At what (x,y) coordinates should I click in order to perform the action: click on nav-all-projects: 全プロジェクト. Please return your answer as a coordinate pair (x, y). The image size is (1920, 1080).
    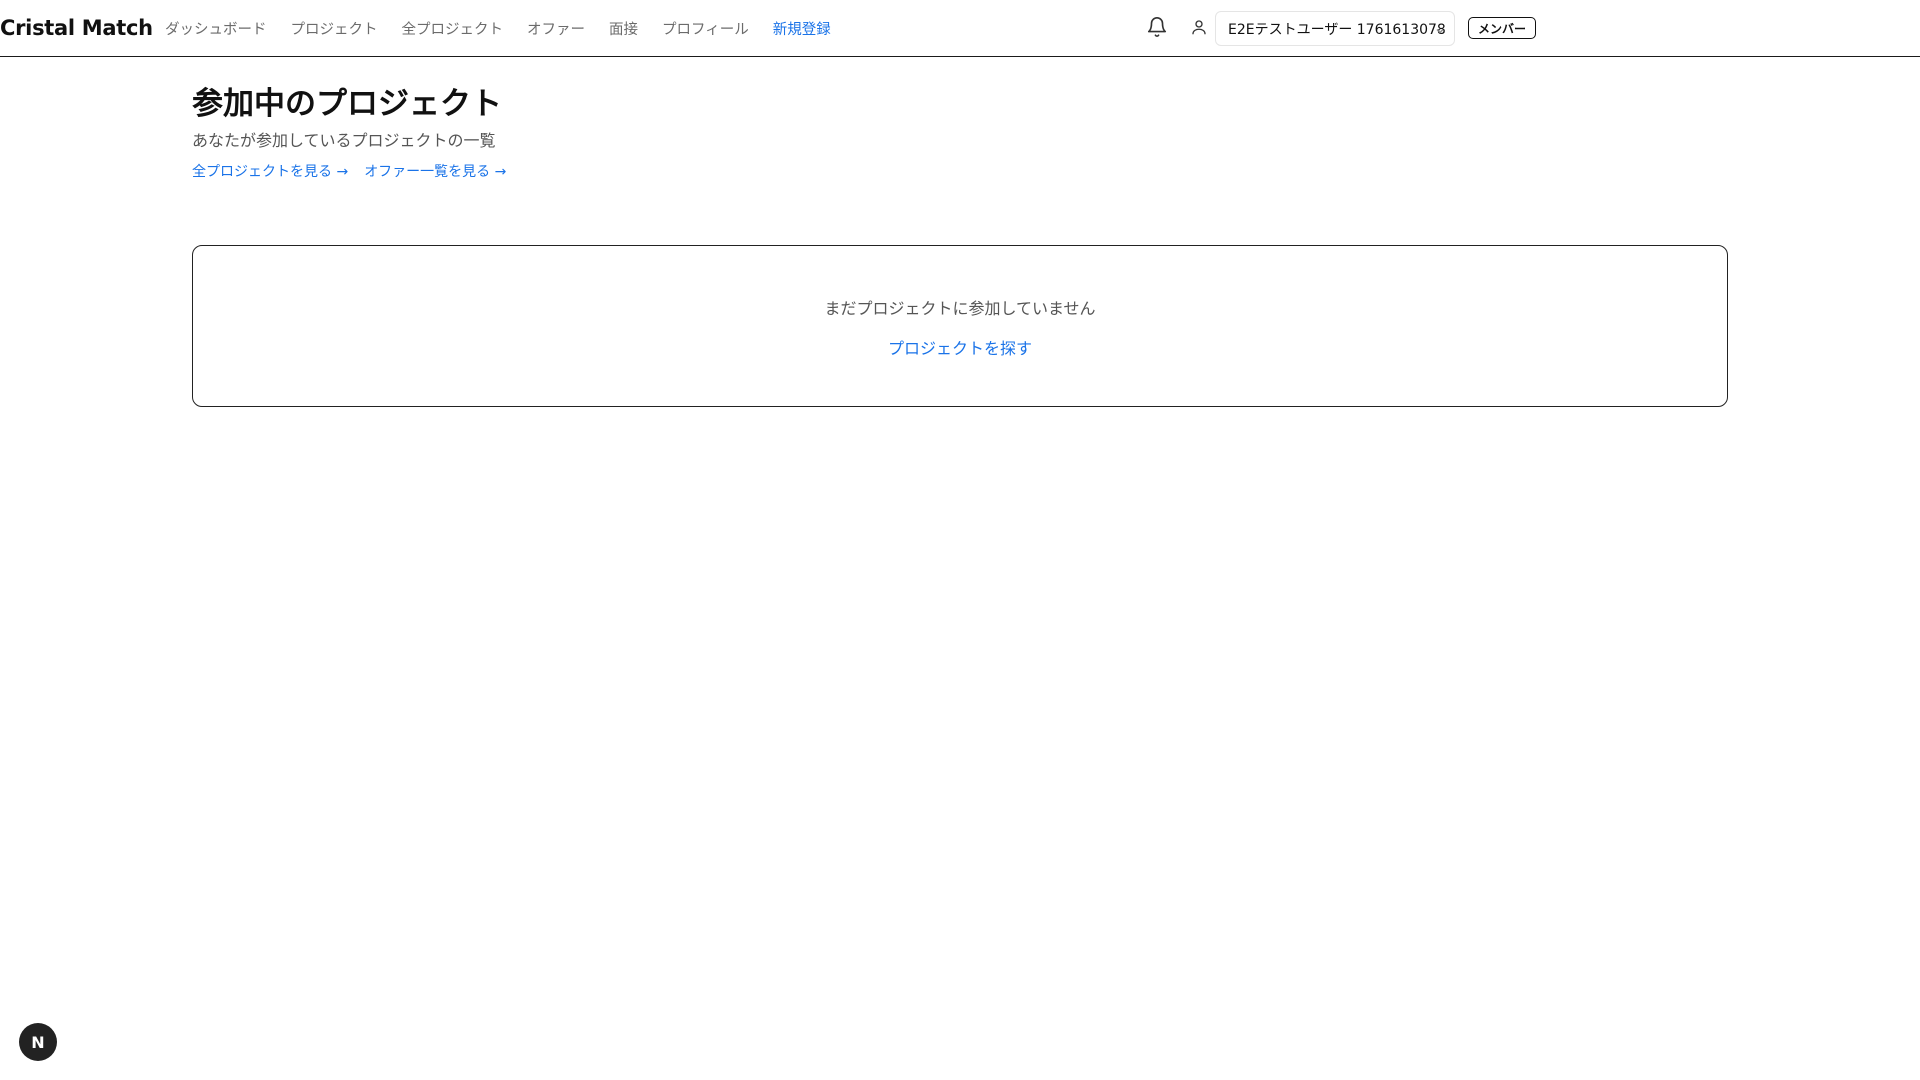
    Looking at the image, I should click on (453, 28).